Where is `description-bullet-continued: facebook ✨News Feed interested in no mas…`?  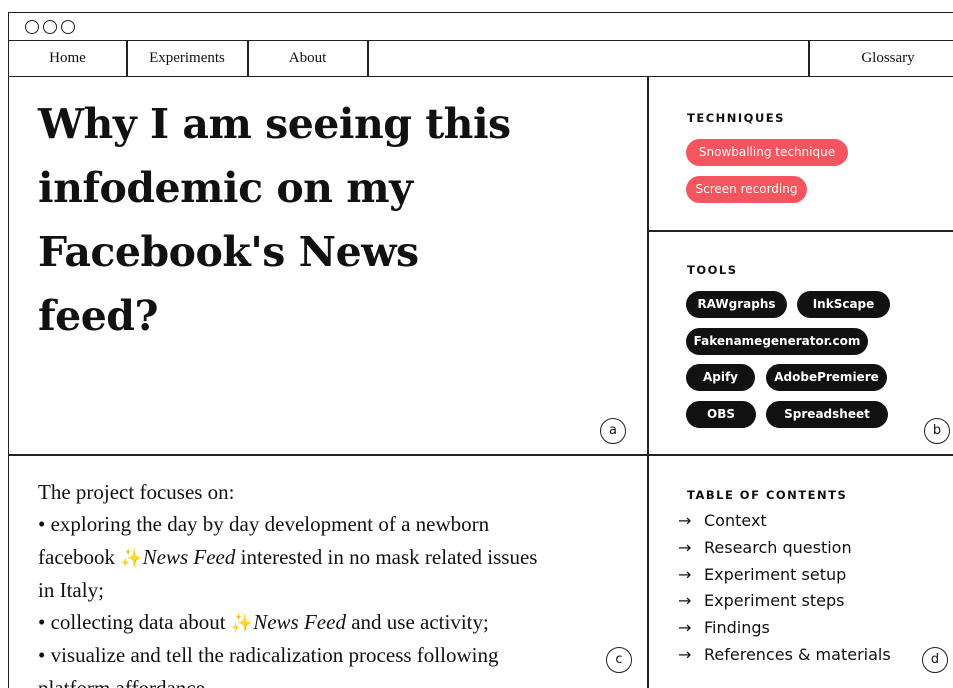
description-bullet-continued: facebook ✨News Feed interested in no mas… is located at coordinates (323, 557).